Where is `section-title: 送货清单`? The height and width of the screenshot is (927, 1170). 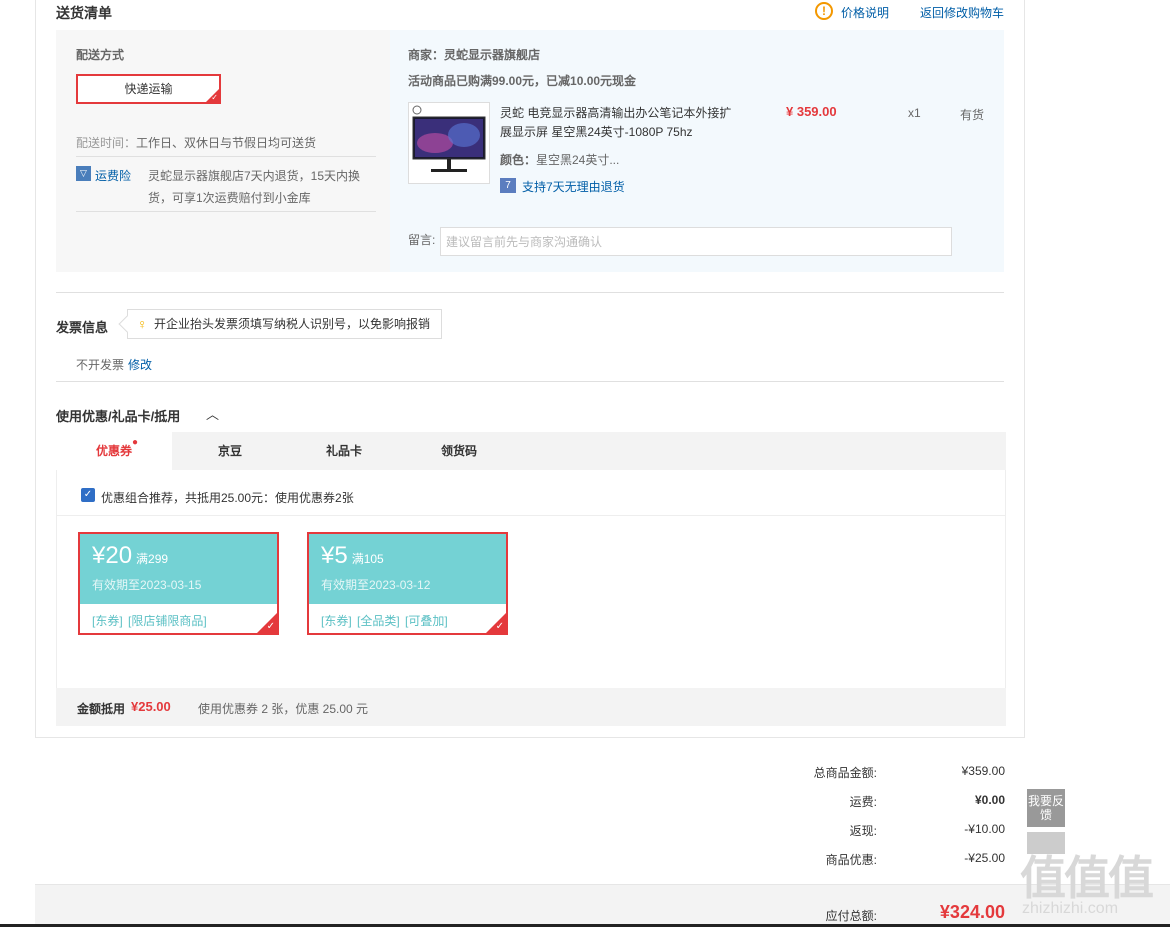
section-title: 送货清单 is located at coordinates (84, 13).